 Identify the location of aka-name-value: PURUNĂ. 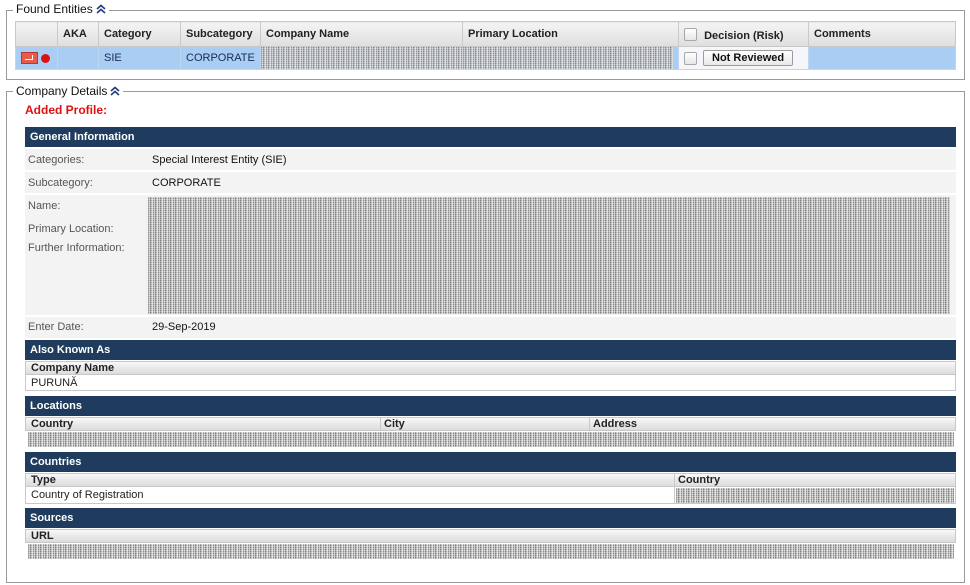
(54, 383).